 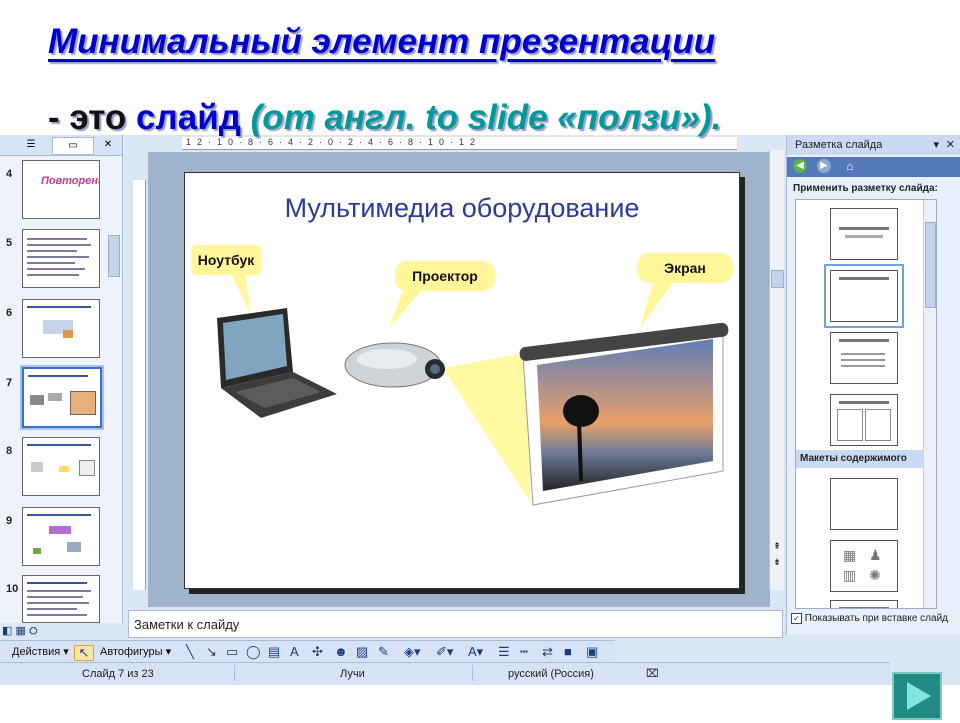 What do you see at coordinates (777, 562) in the screenshot?
I see `next-slide-icon: ⇟` at bounding box center [777, 562].